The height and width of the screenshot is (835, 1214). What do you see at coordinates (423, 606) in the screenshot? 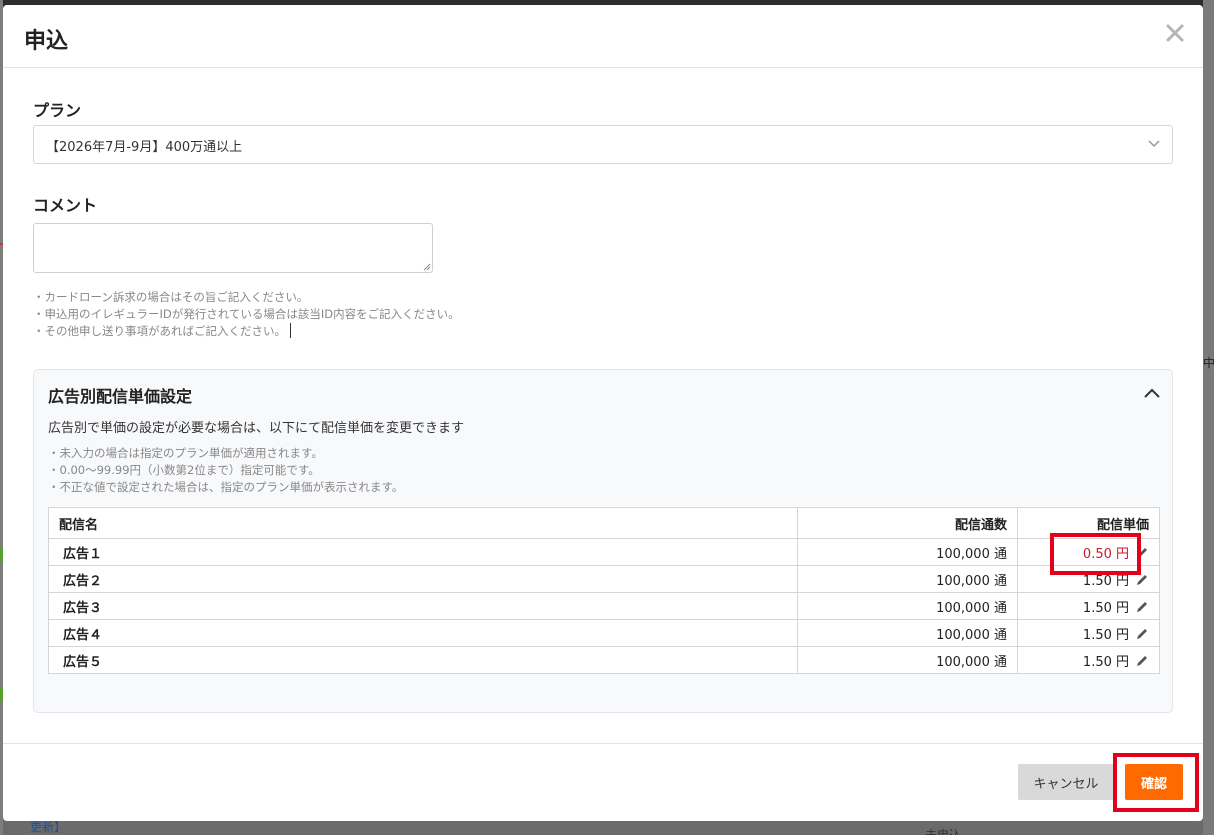
I see `row-name: 広告３` at bounding box center [423, 606].